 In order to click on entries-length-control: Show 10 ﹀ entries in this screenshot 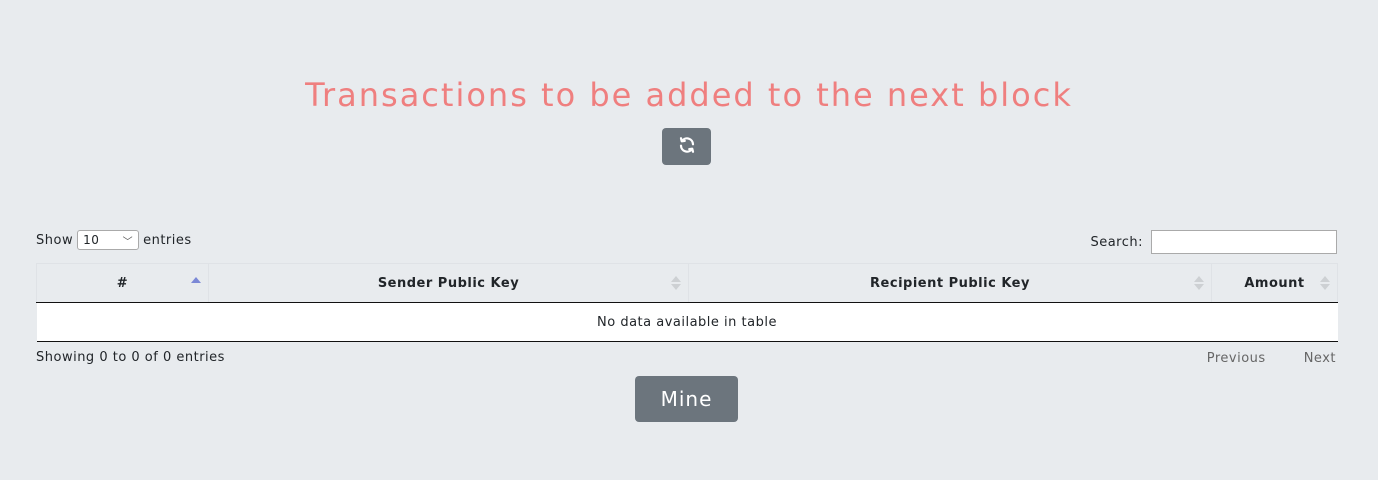, I will do `click(114, 240)`.